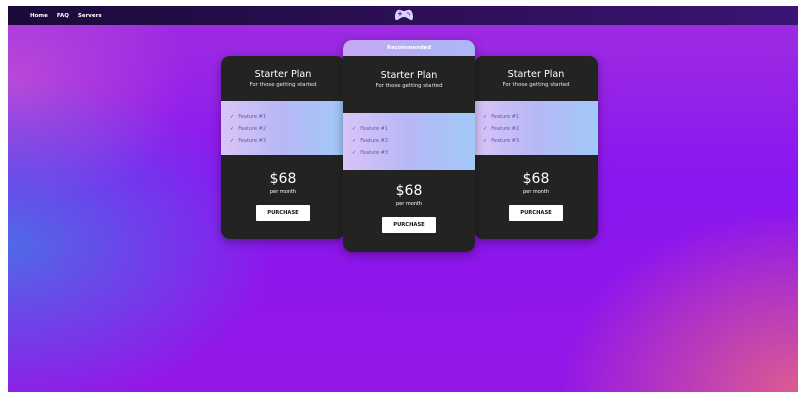 The width and height of the screenshot is (803, 394). I want to click on nav-link-home: Home, so click(39, 16).